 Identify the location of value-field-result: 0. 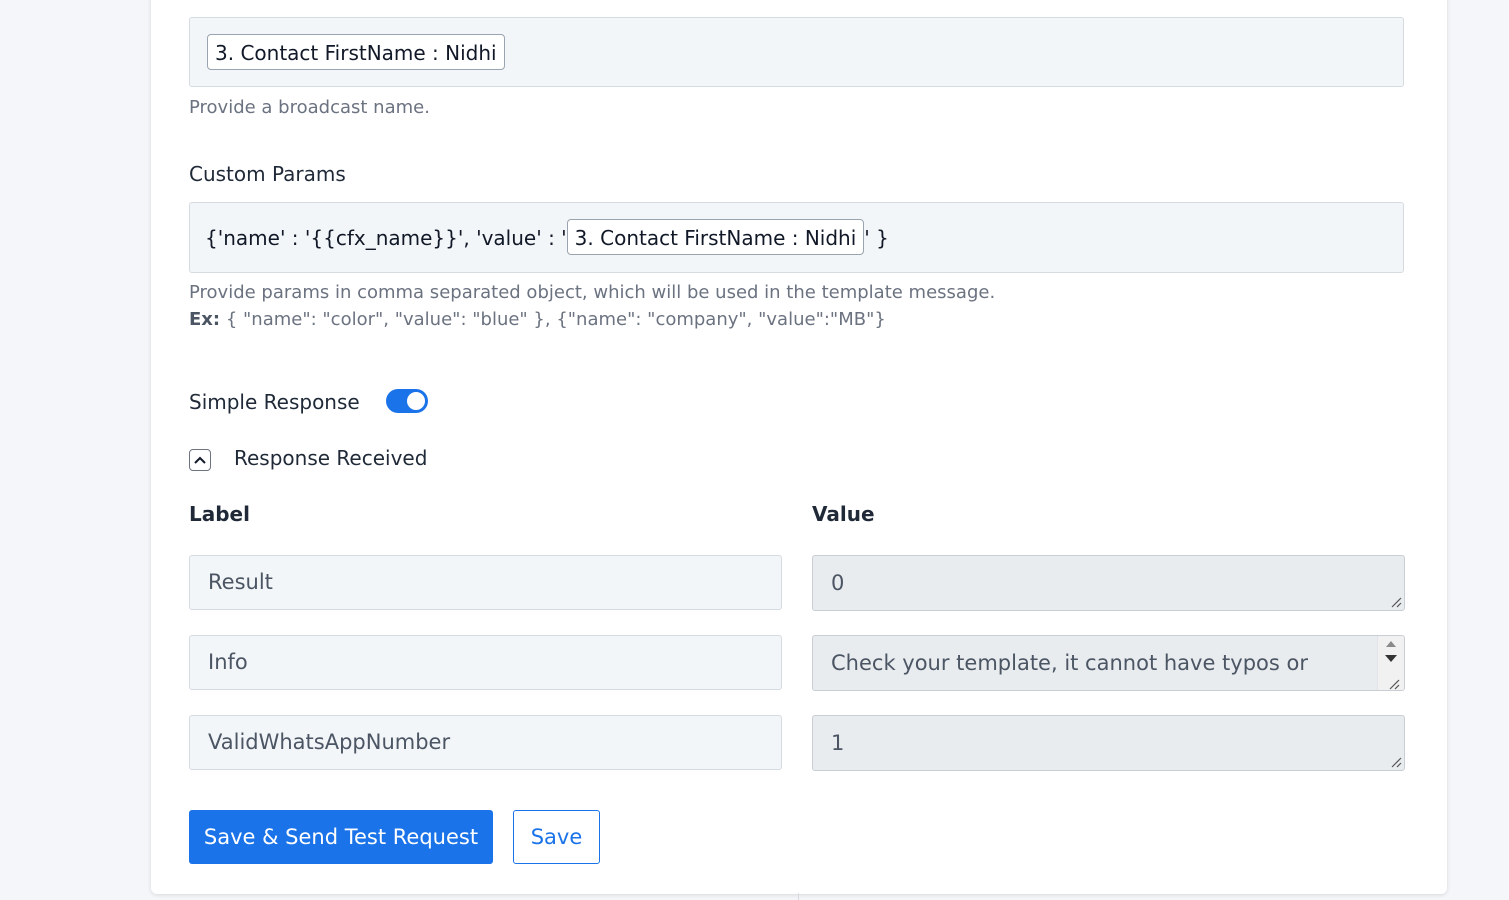
(1108, 583).